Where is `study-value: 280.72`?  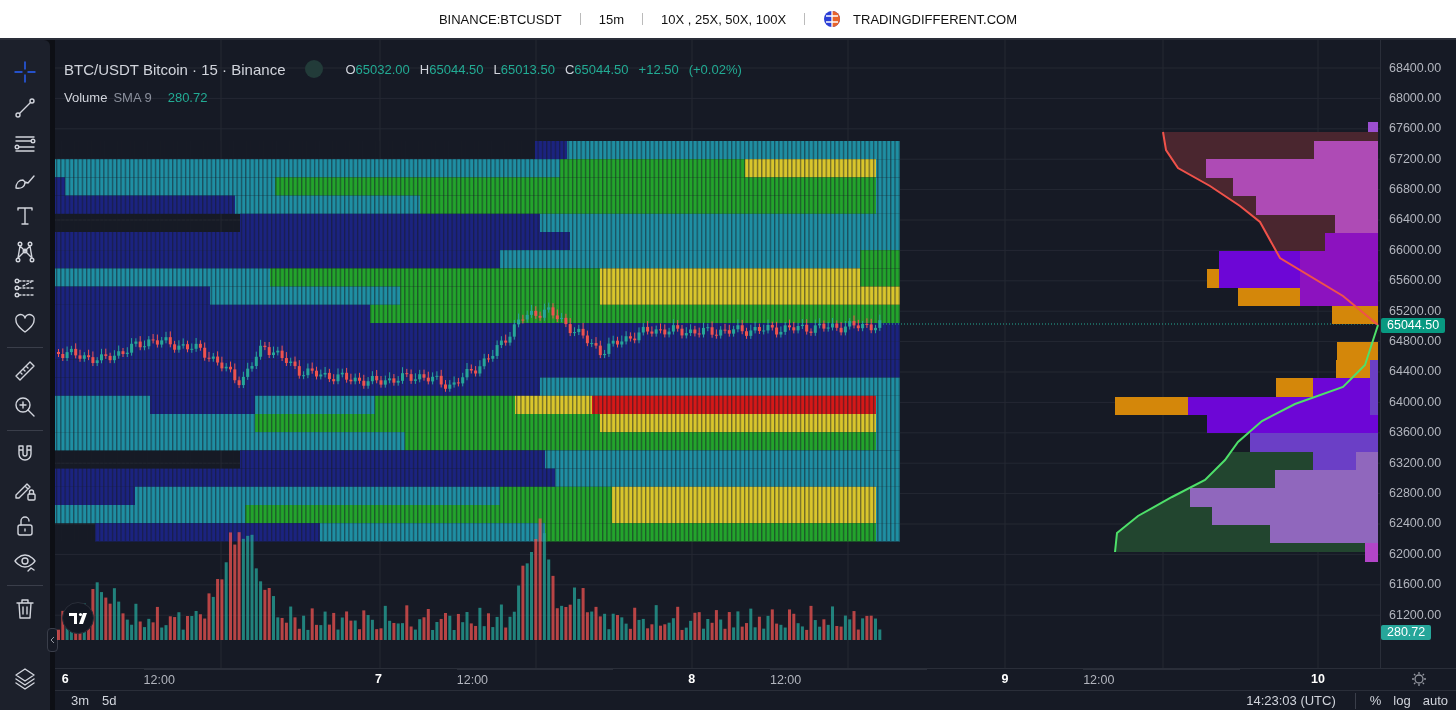
study-value: 280.72 is located at coordinates (187, 97).